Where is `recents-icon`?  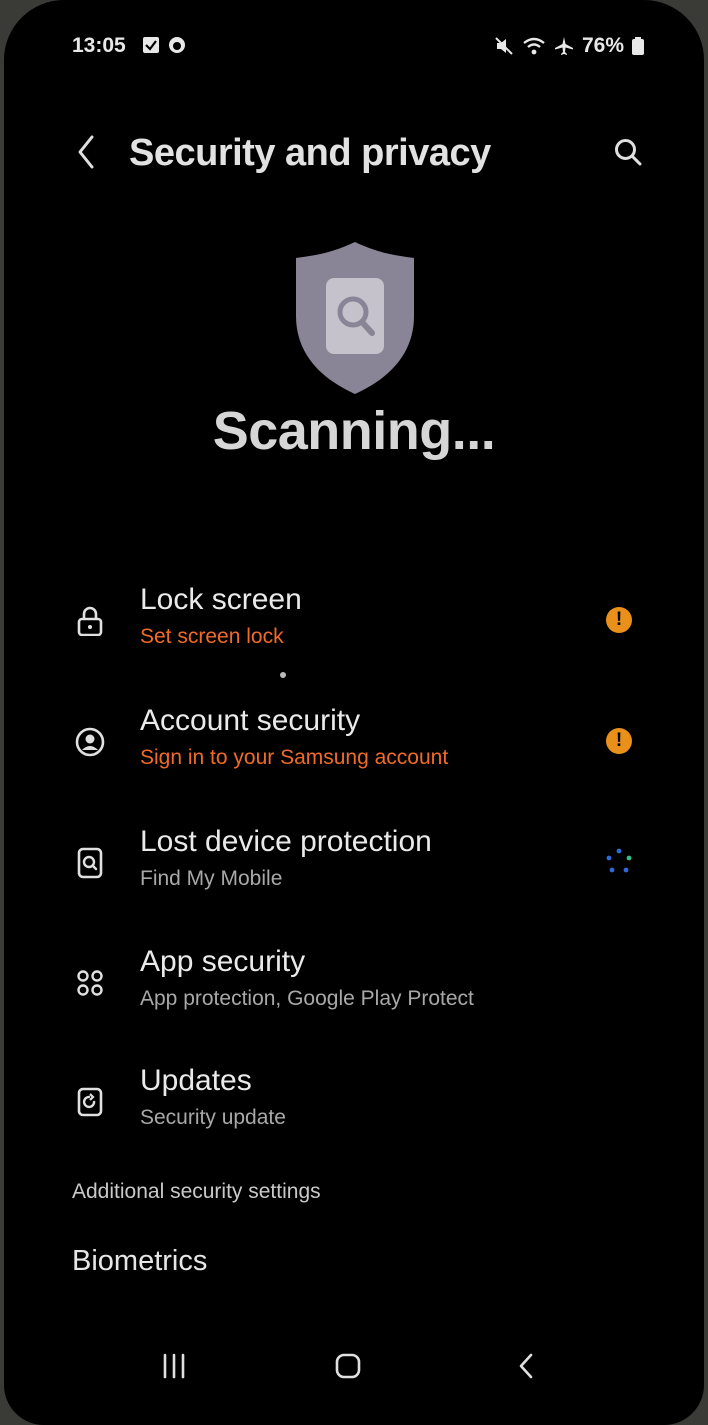 recents-icon is located at coordinates (174, 1366).